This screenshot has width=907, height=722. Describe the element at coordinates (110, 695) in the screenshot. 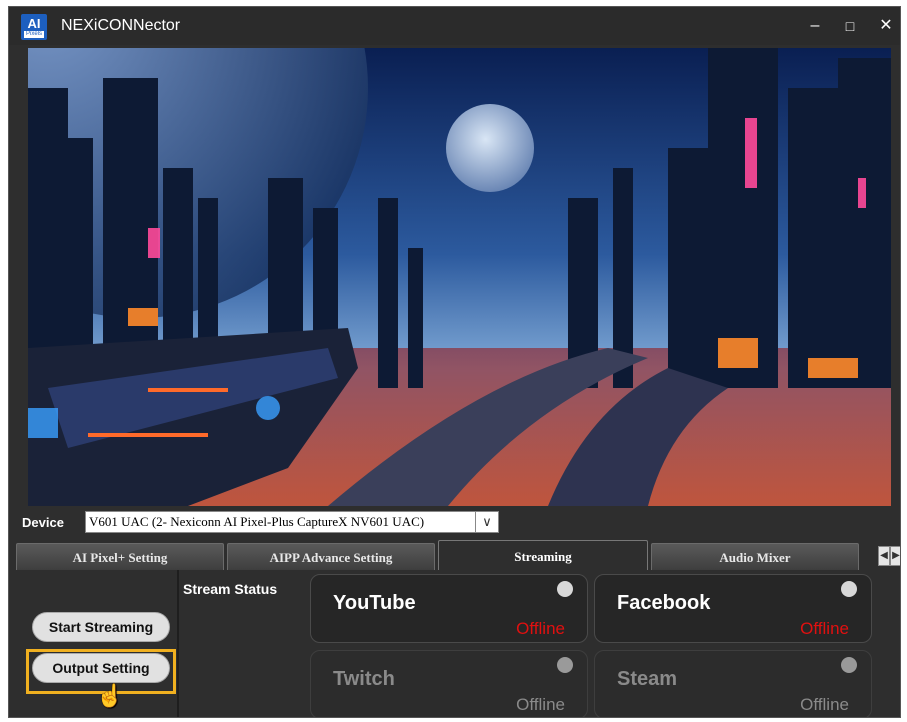

I see `hand-cursor-icon: ☝` at that location.